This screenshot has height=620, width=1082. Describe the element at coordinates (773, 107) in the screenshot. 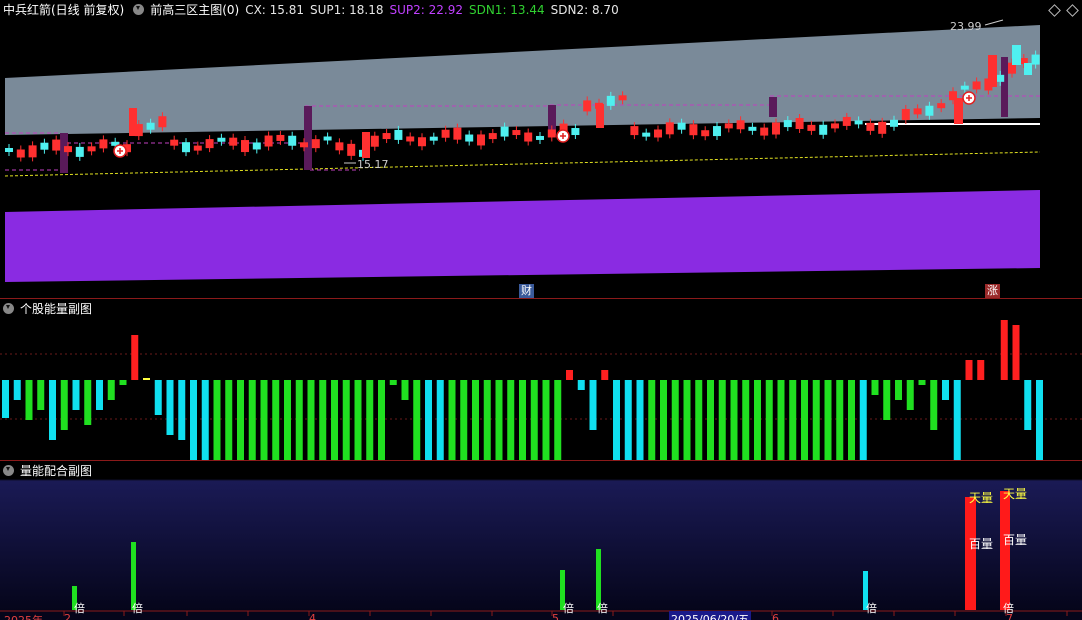

I see `marker-bar` at that location.